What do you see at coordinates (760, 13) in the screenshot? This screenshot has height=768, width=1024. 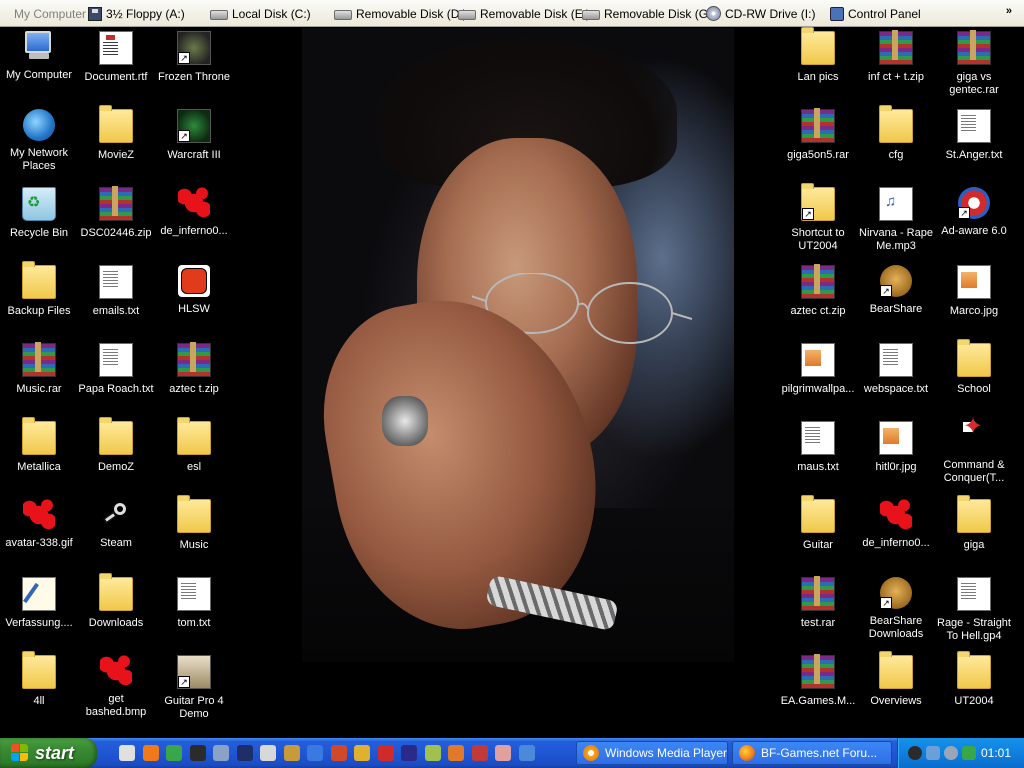 I see `toolbar-item-cd-rw-drive: CD-RW Drive (I:)` at bounding box center [760, 13].